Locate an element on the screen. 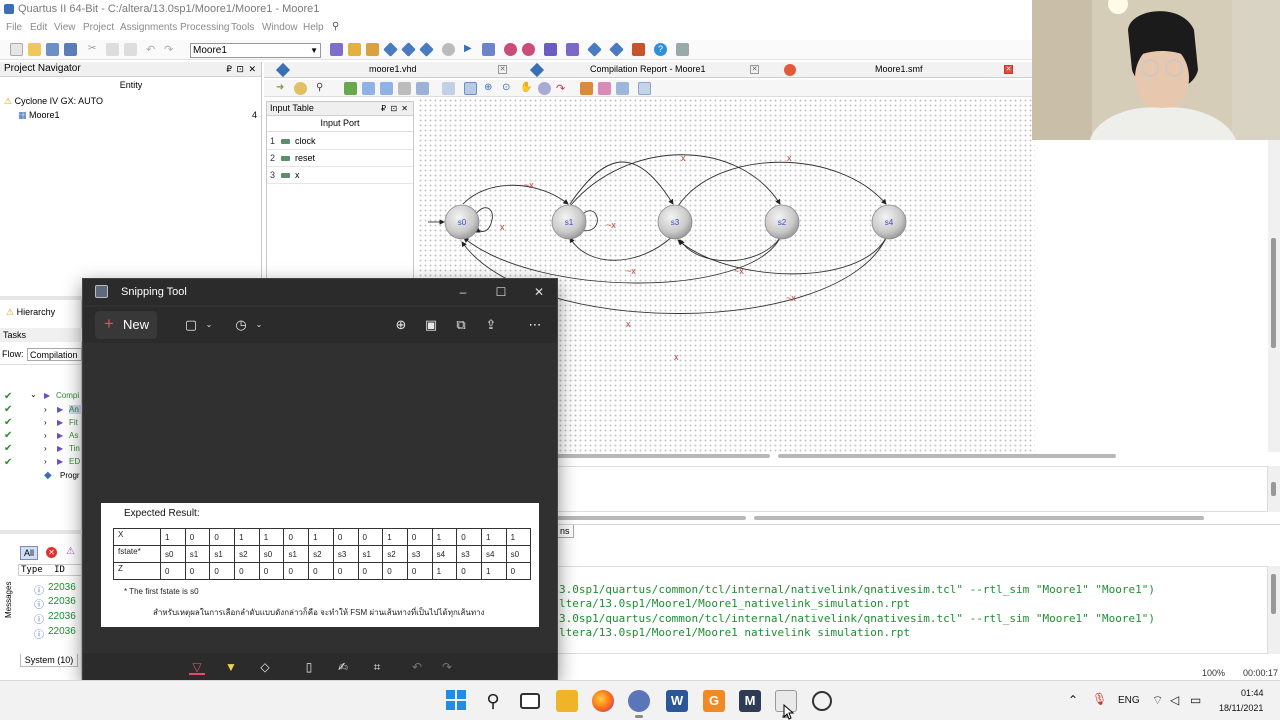 The width and height of the screenshot is (1280, 720). task-item-2: Fit is located at coordinates (73, 422).